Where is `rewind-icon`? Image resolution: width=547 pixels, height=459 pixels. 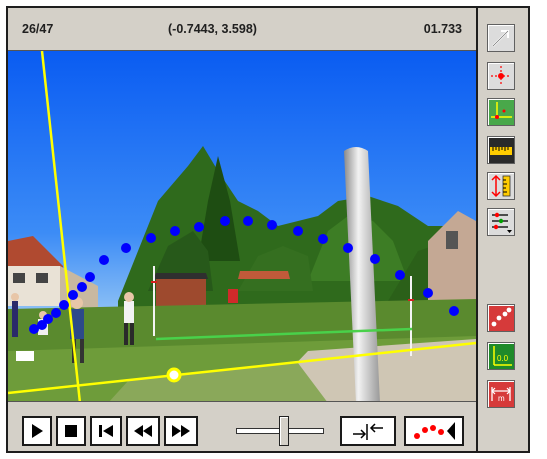
rewind-icon is located at coordinates (143, 431).